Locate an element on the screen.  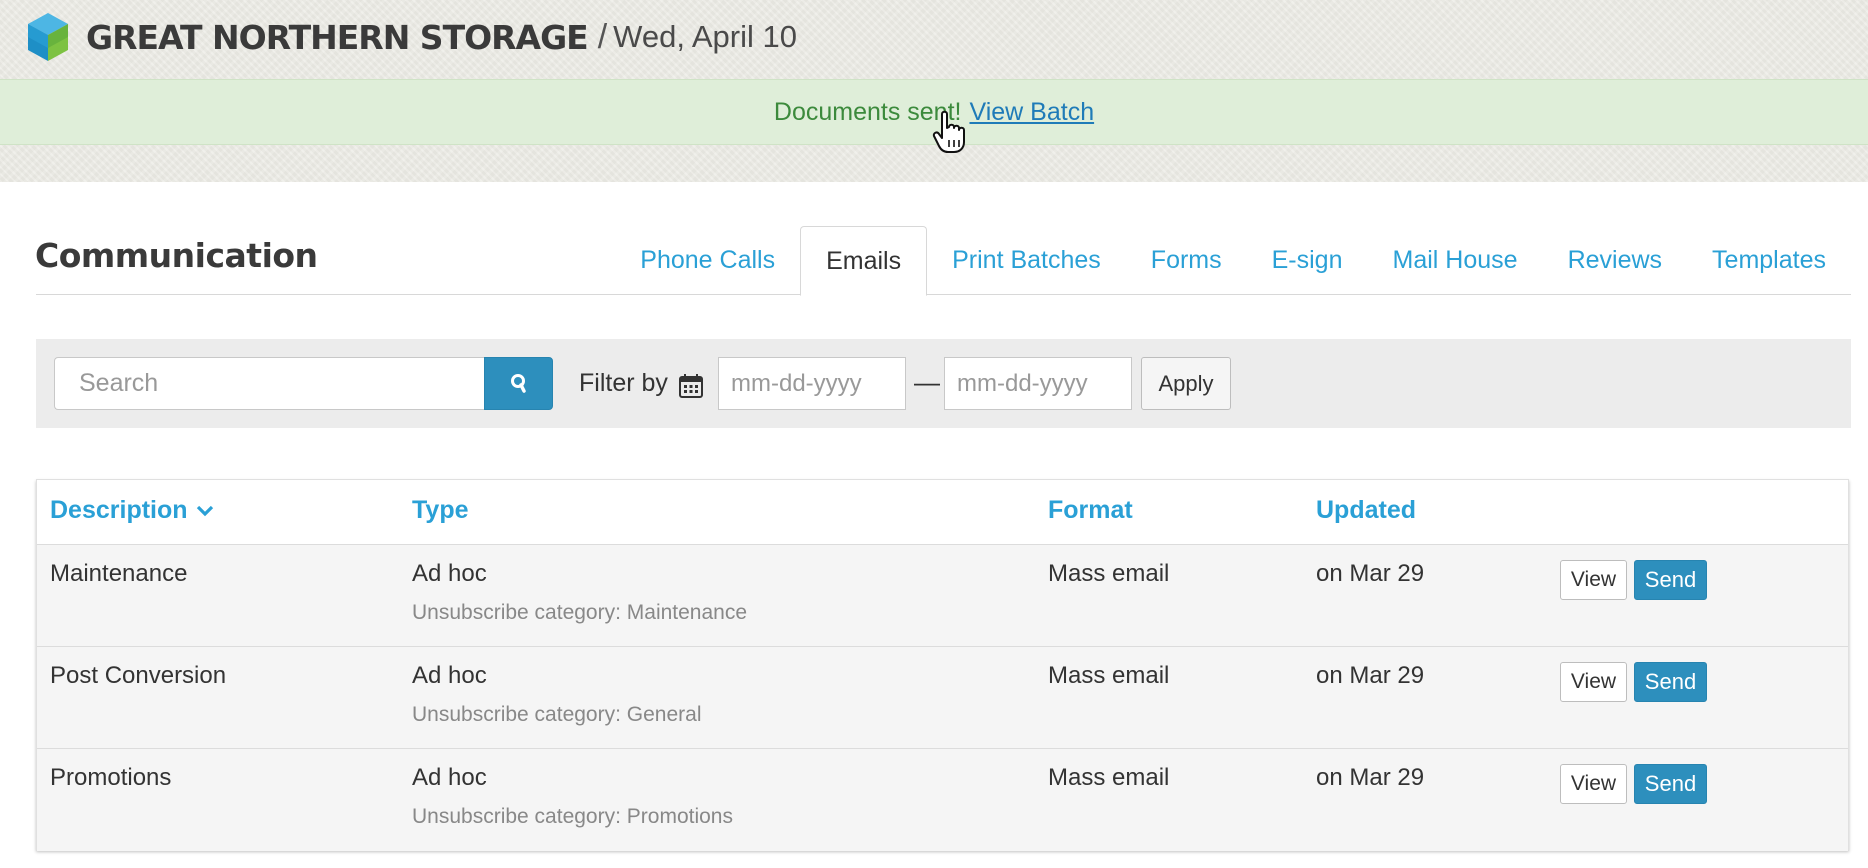
tab-mail-house: Mail House is located at coordinates (1455, 260).